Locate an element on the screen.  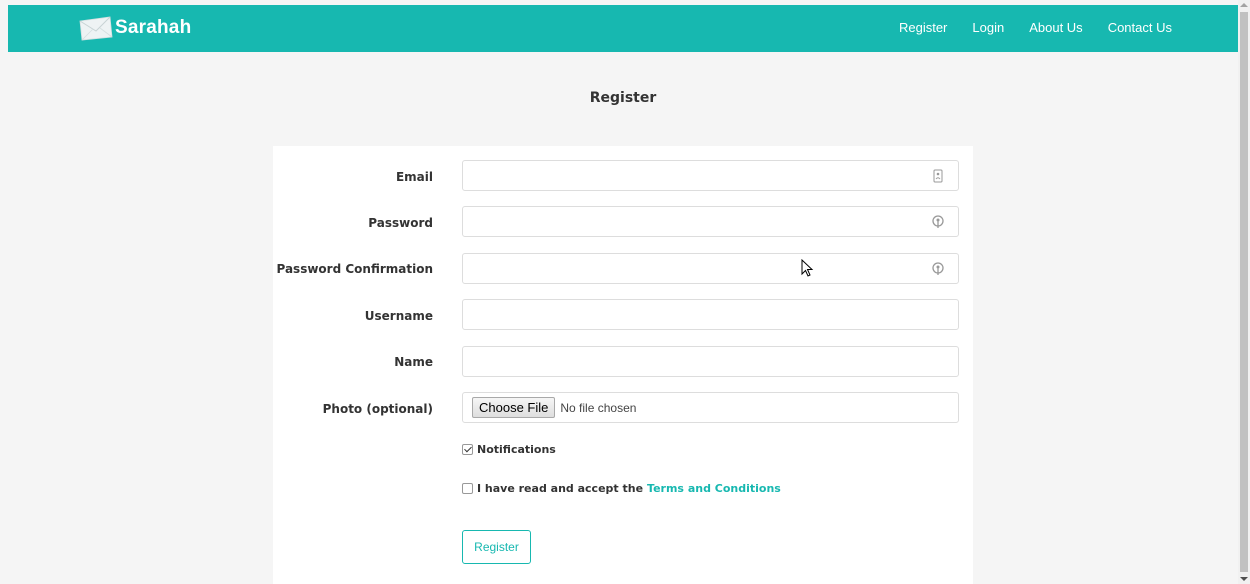
envelope-logo-icon is located at coordinates (96, 28).